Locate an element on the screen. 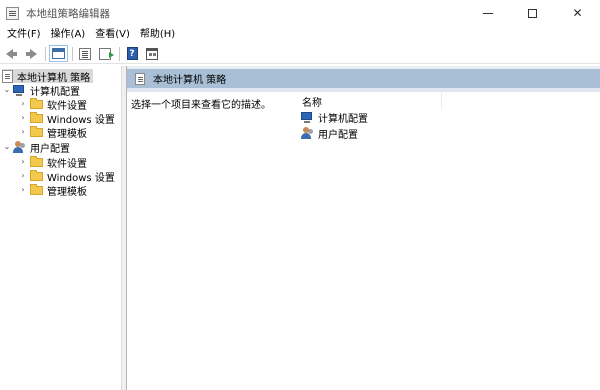  close-button: ✕ is located at coordinates (577, 13).